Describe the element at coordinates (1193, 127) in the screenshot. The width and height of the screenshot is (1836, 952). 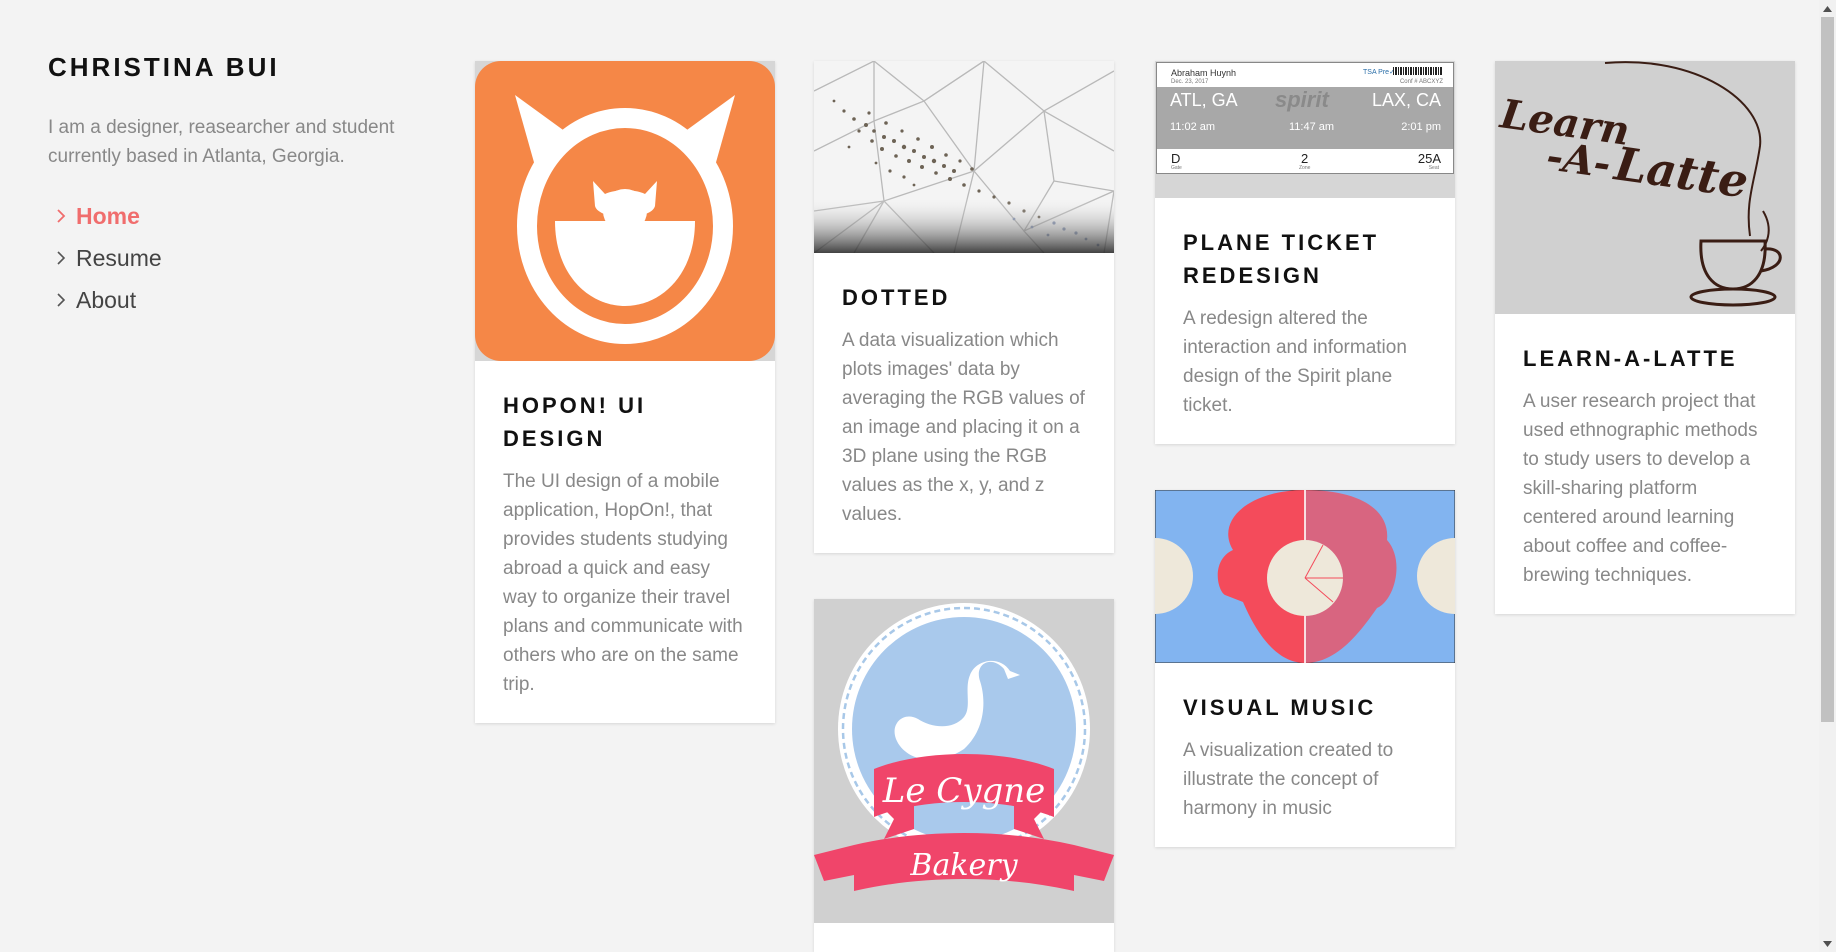
I see `ticket-depart-time: 11:02 am` at that location.